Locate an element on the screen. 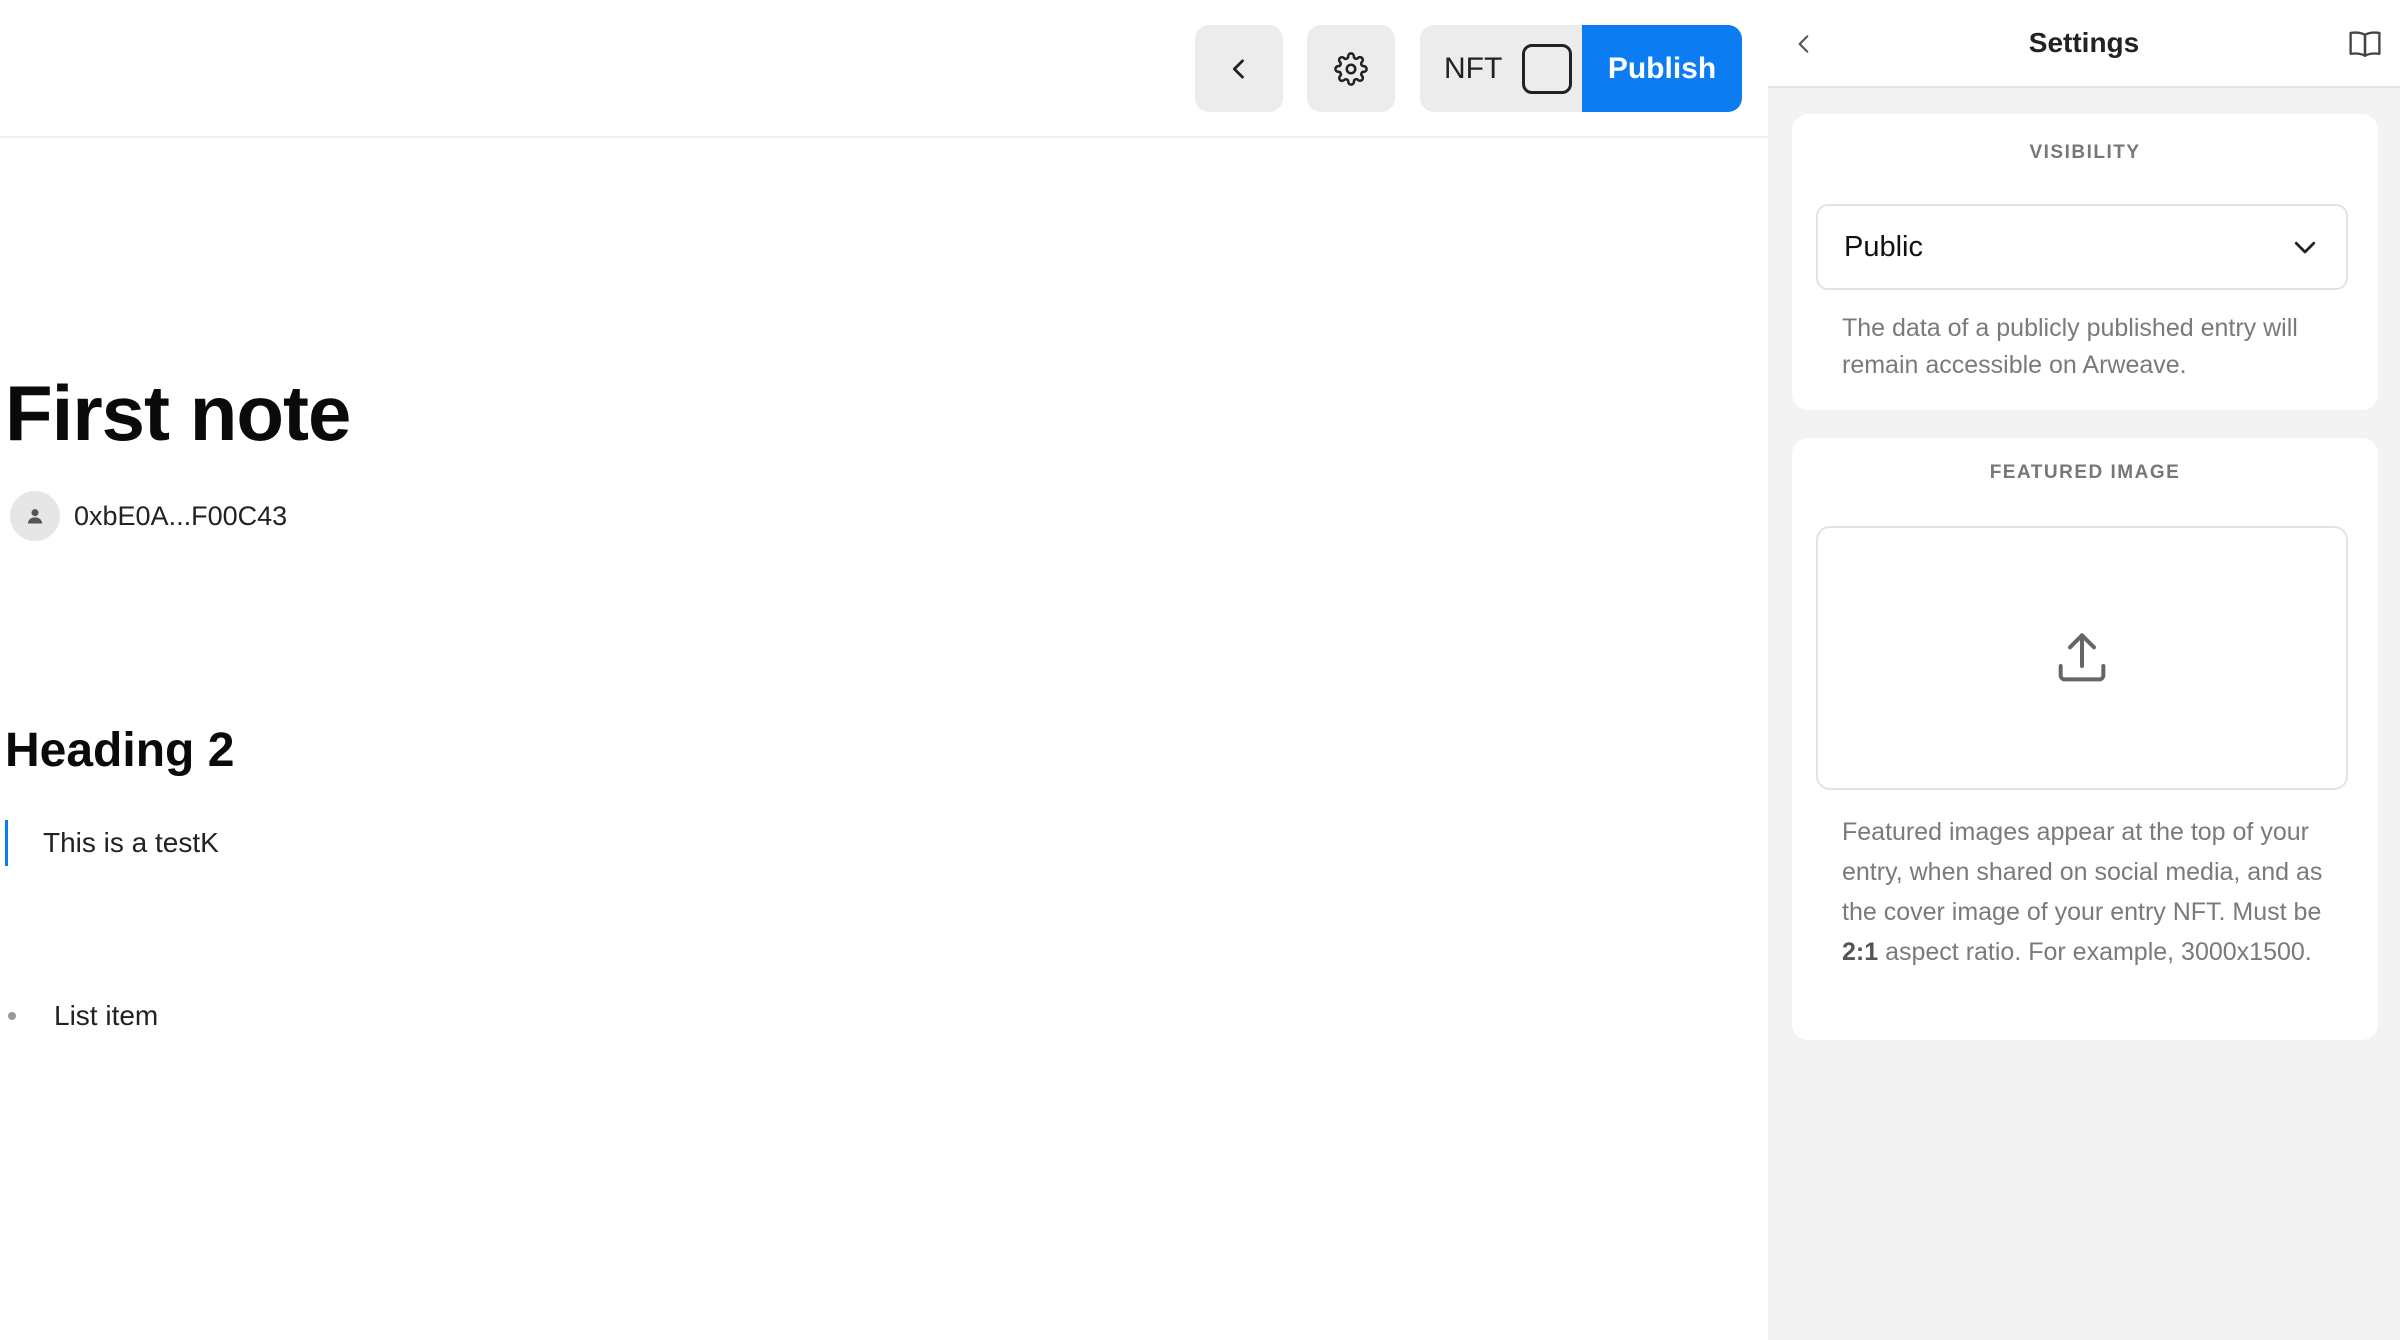 The height and width of the screenshot is (1340, 2400). featured-desc-ratio: 2:1 is located at coordinates (1860, 952).